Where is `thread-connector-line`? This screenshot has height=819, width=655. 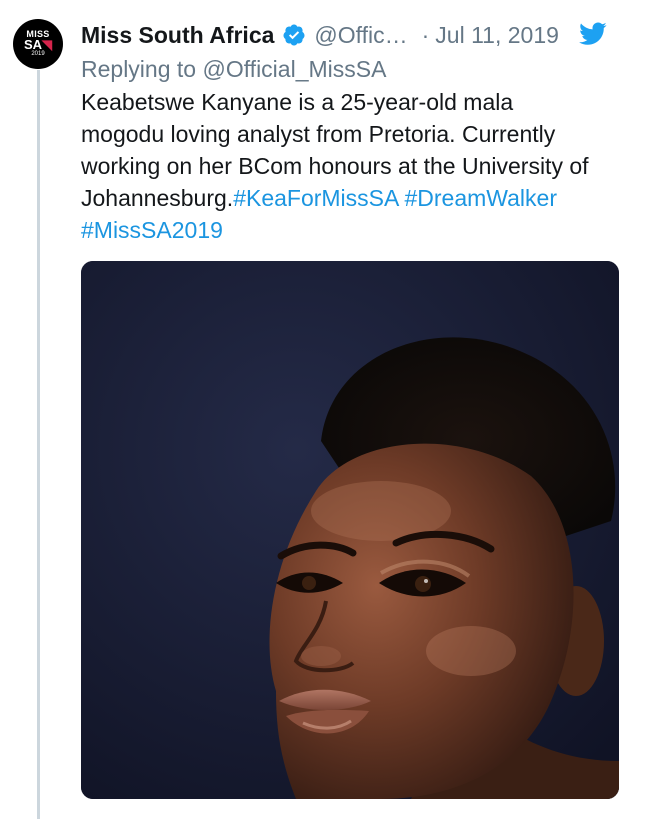
thread-connector-line is located at coordinates (38, 444).